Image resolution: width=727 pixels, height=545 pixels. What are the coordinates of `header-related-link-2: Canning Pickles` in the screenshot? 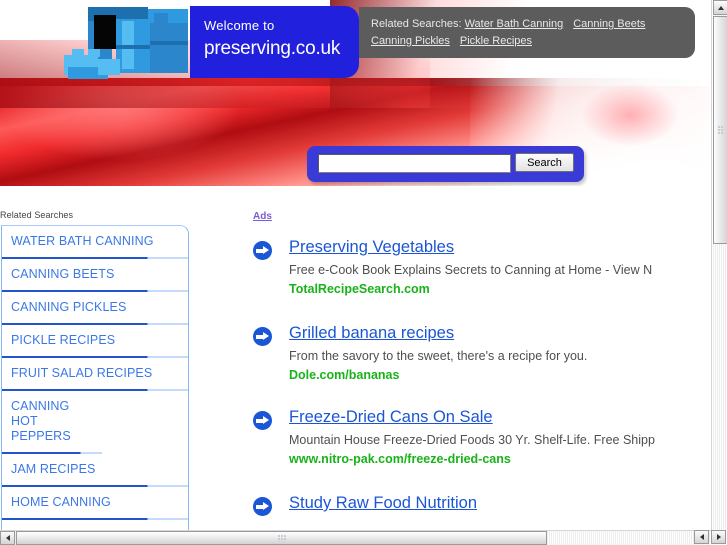 It's located at (410, 41).